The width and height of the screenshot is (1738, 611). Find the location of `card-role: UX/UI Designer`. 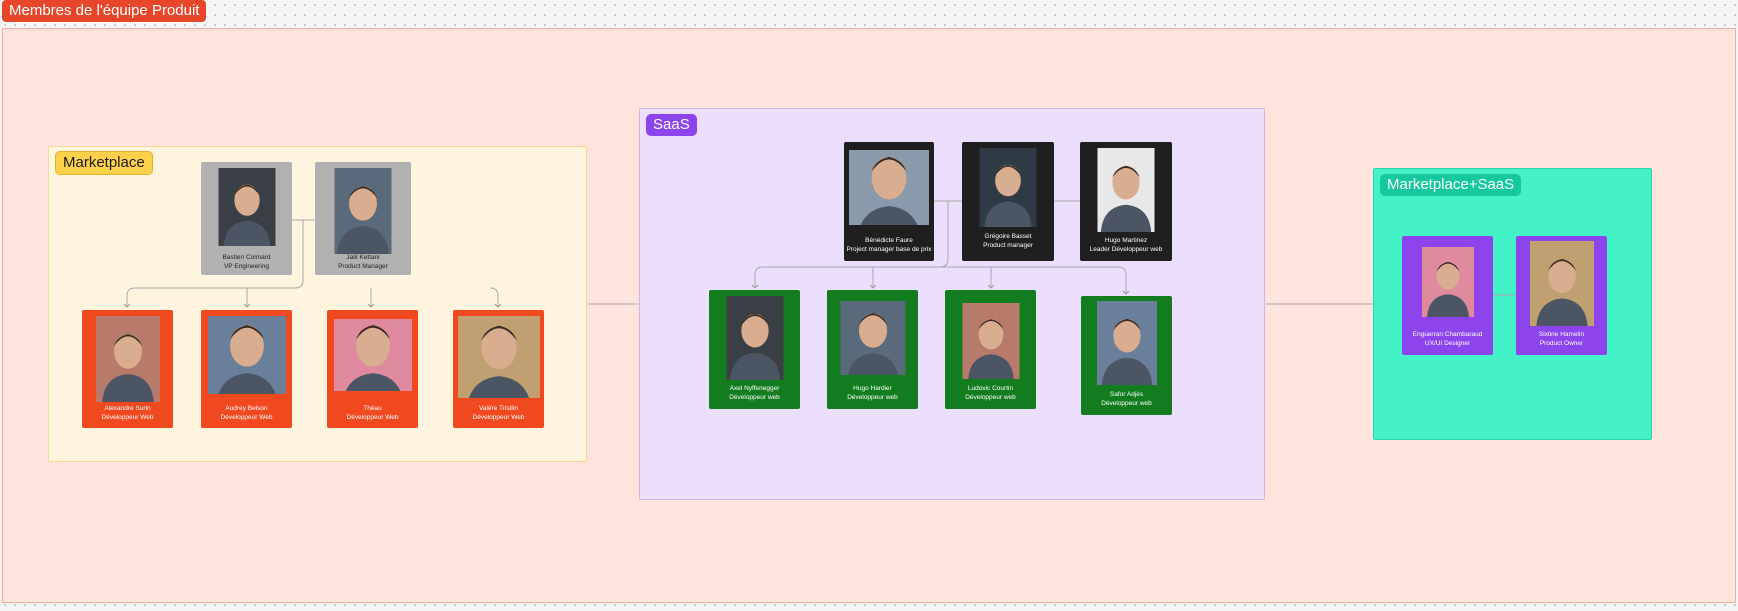

card-role: UX/UI Designer is located at coordinates (1447, 343).